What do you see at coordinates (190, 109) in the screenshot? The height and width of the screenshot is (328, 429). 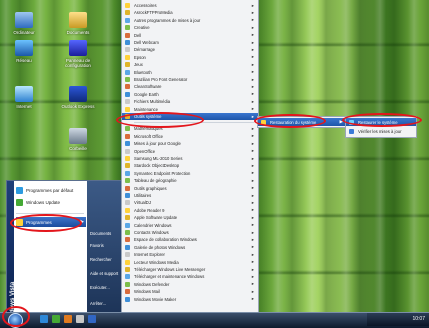 I see `program-item: Maintenance ▸` at bounding box center [190, 109].